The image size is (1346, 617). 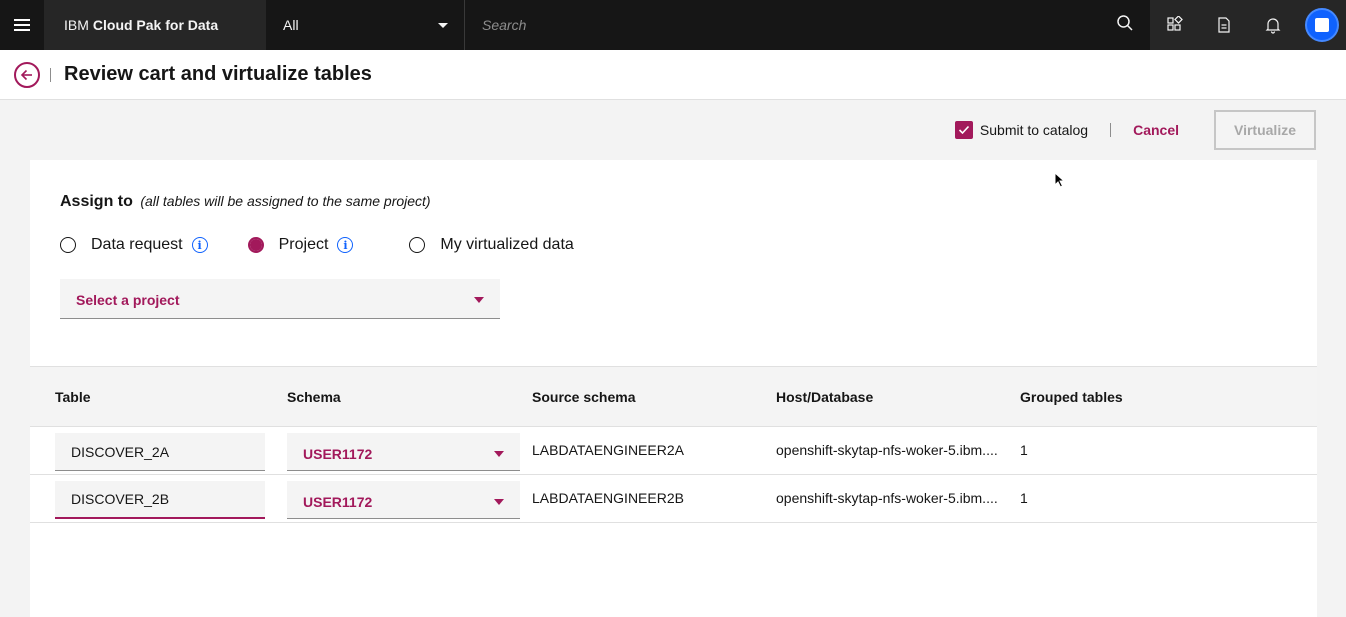 What do you see at coordinates (673, 75) in the screenshot?
I see `page-header: Review cart and virtualize tables` at bounding box center [673, 75].